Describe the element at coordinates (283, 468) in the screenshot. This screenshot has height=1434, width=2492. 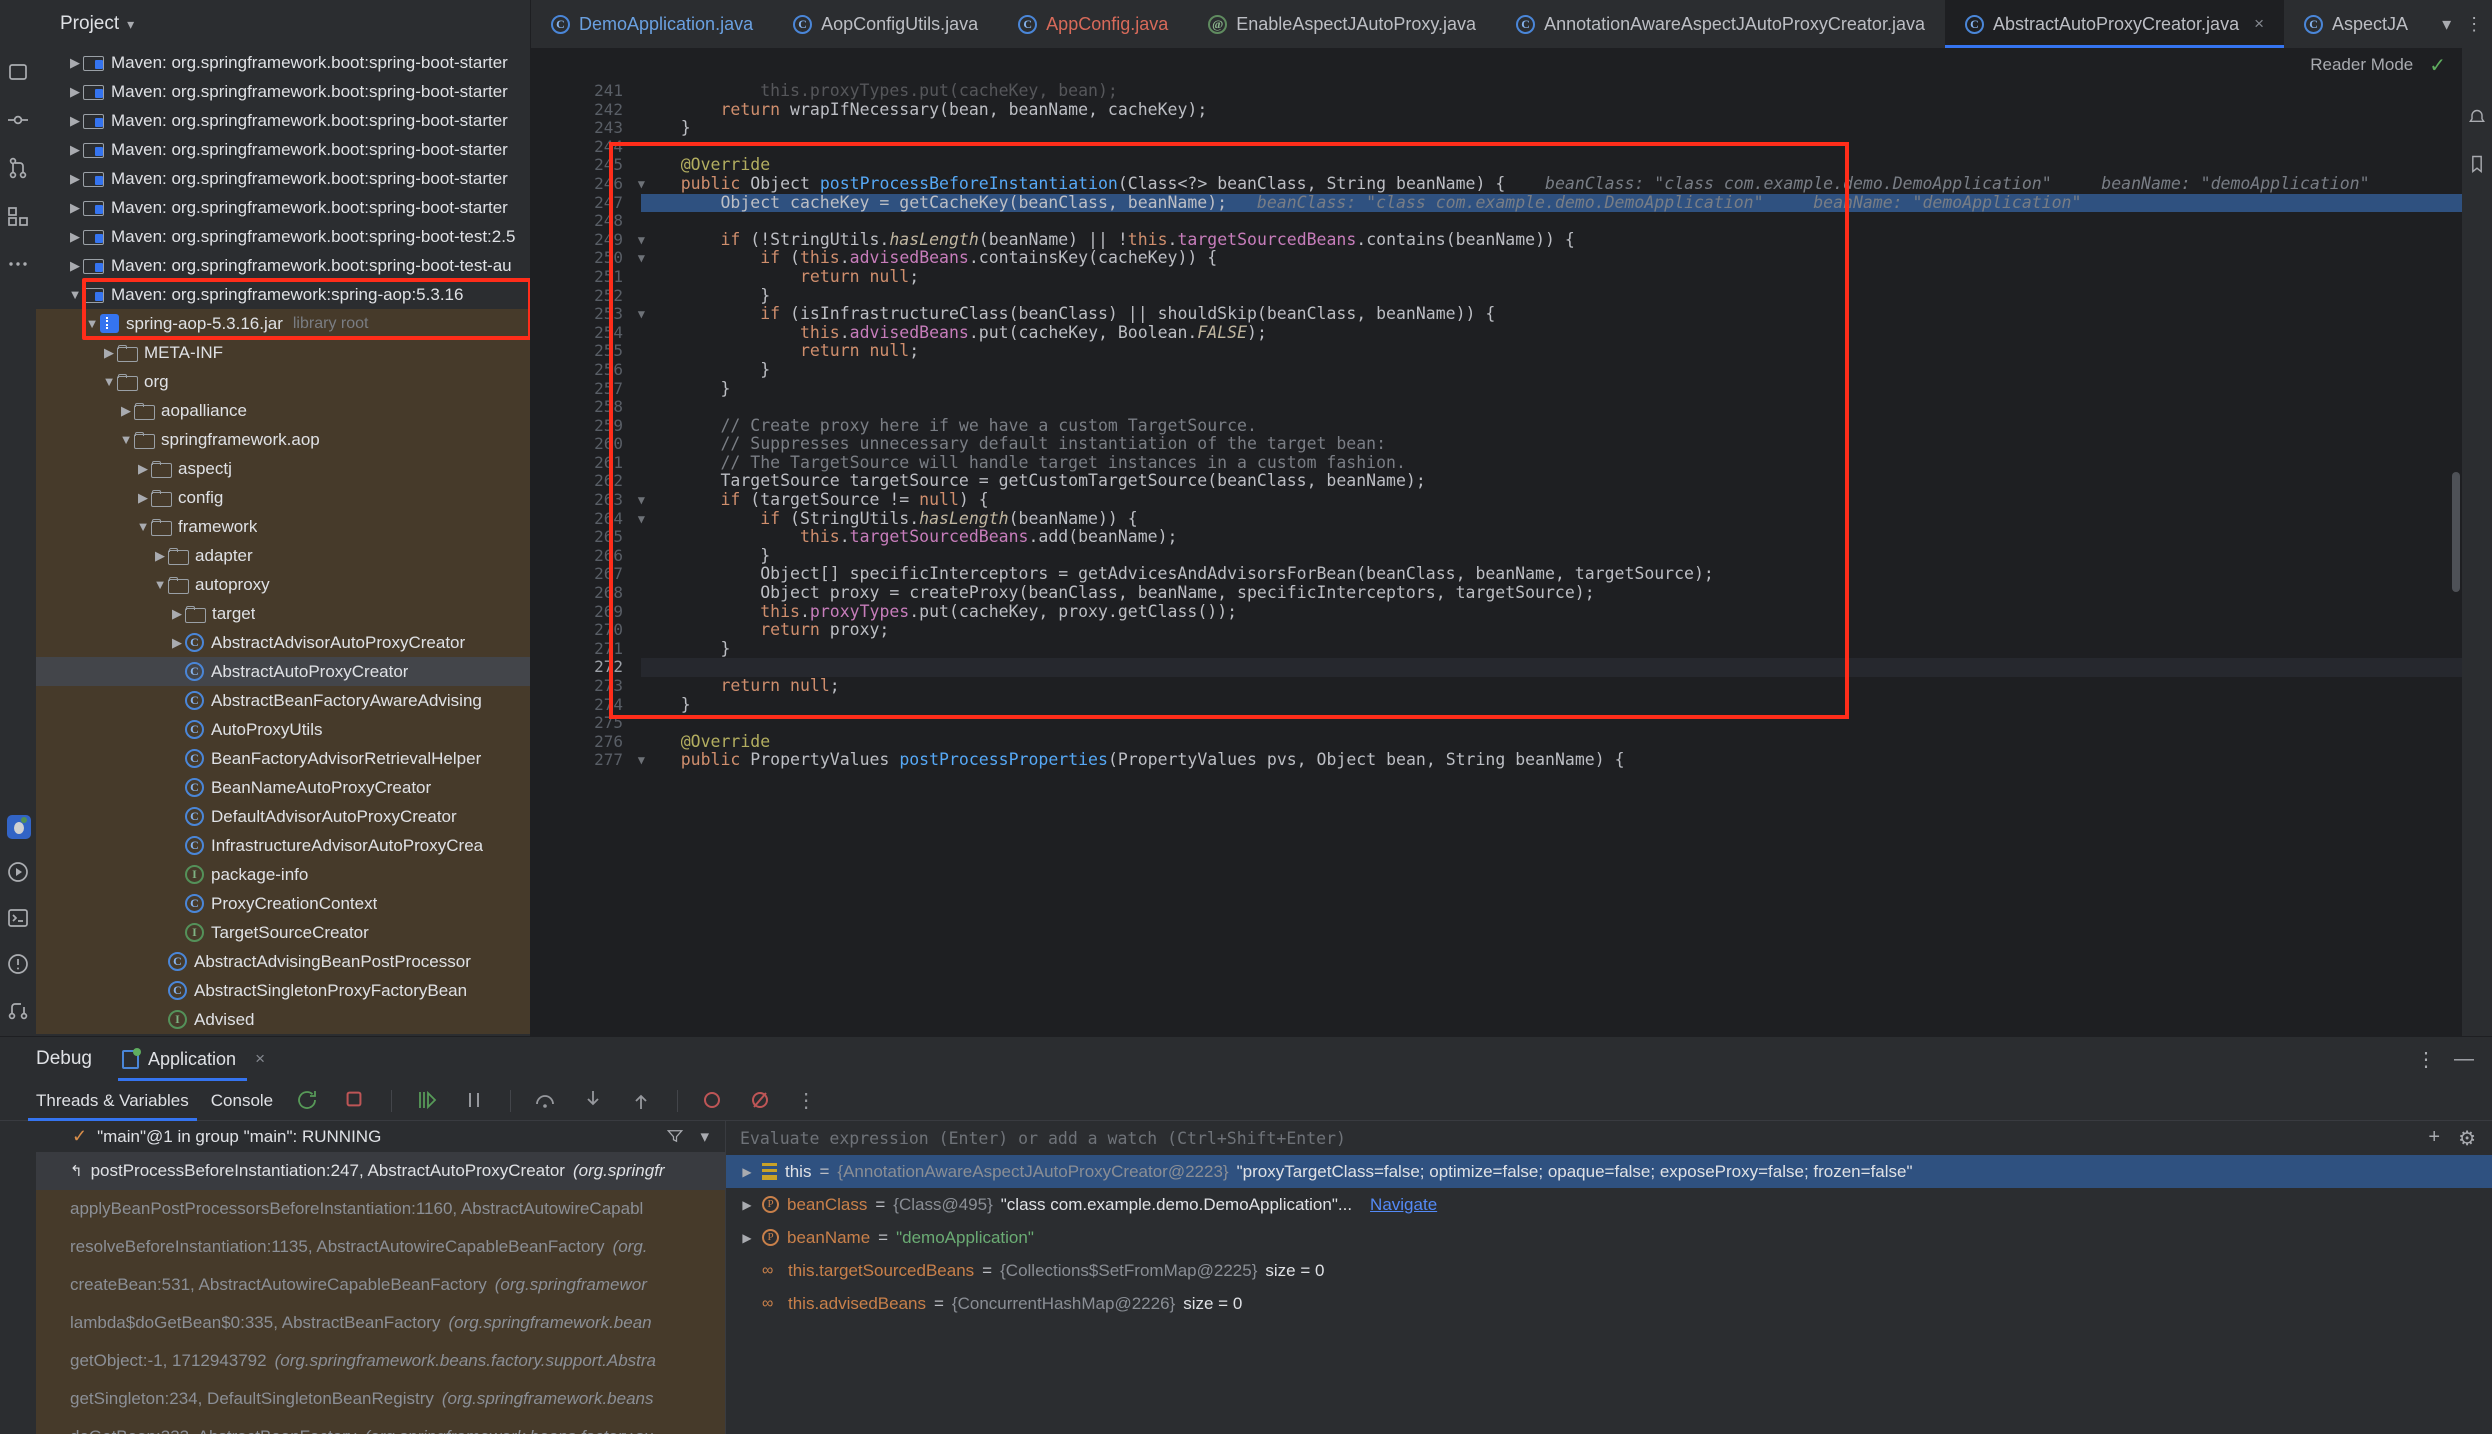
I see `tree-row-14: ▶ aspectj` at that location.